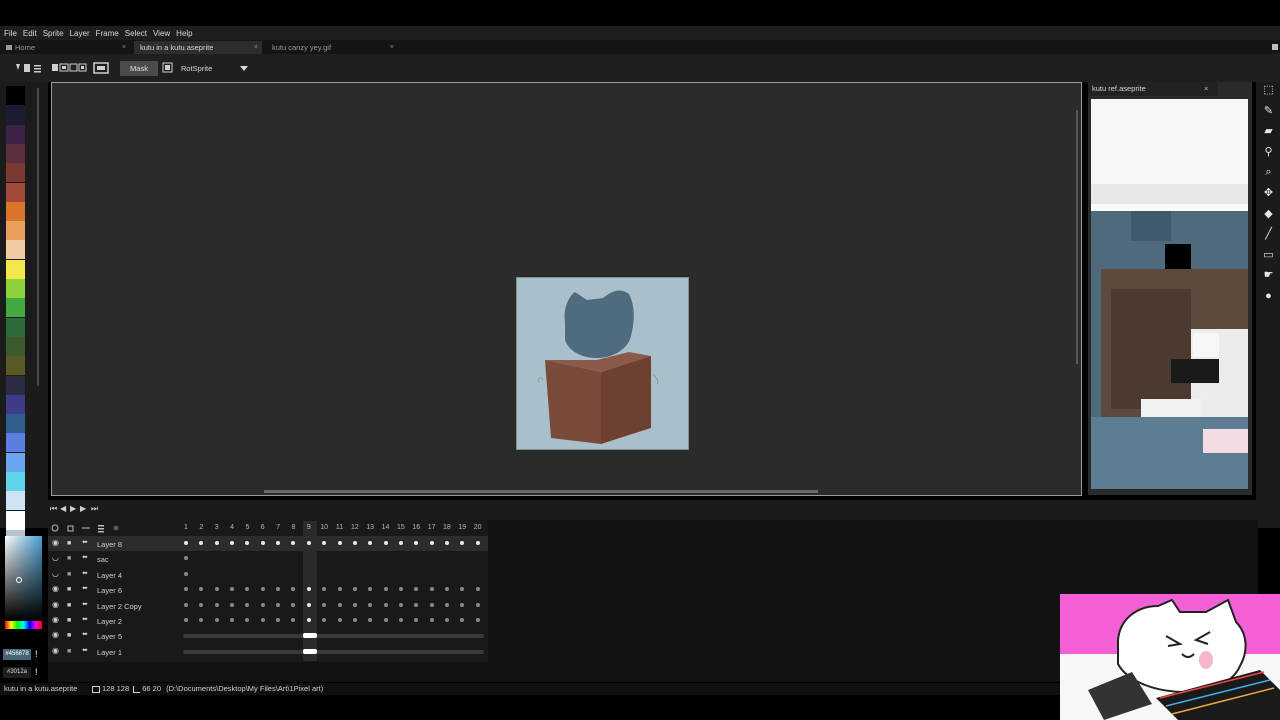 This screenshot has height=720, width=1280. I want to click on frame-header: 11, so click(340, 527).